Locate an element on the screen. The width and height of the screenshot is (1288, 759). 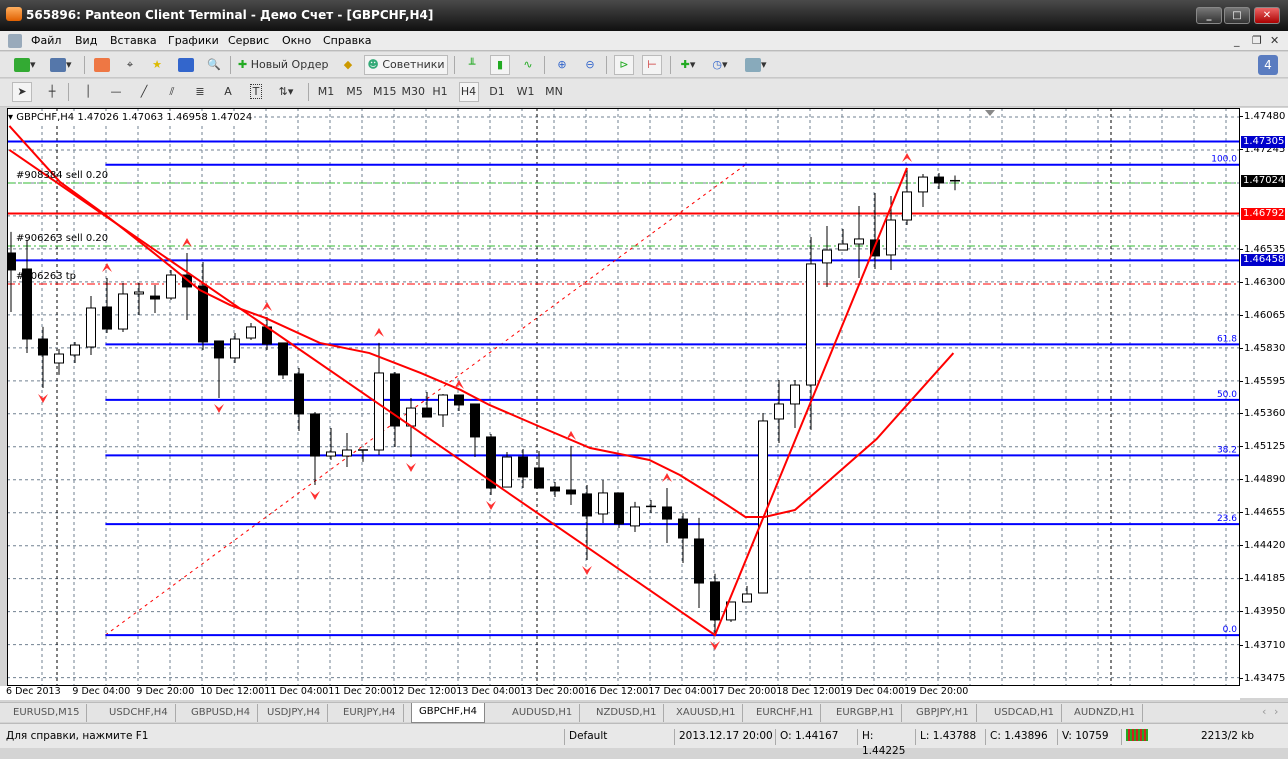
current-price-label: 1.47024 is located at coordinates (1263, 180).